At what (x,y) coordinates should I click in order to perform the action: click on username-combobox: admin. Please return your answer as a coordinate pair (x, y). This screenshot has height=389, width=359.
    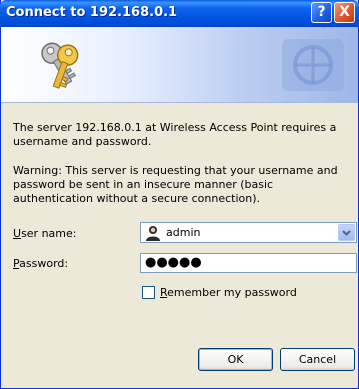
    Looking at the image, I should click on (248, 232).